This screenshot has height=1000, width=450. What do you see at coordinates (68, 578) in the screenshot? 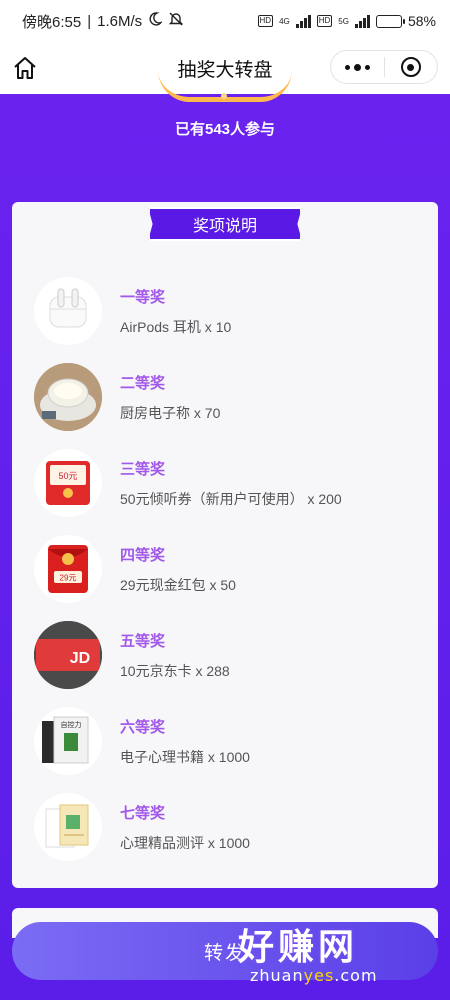
I see `envelope-badge-text: 29元` at bounding box center [68, 578].